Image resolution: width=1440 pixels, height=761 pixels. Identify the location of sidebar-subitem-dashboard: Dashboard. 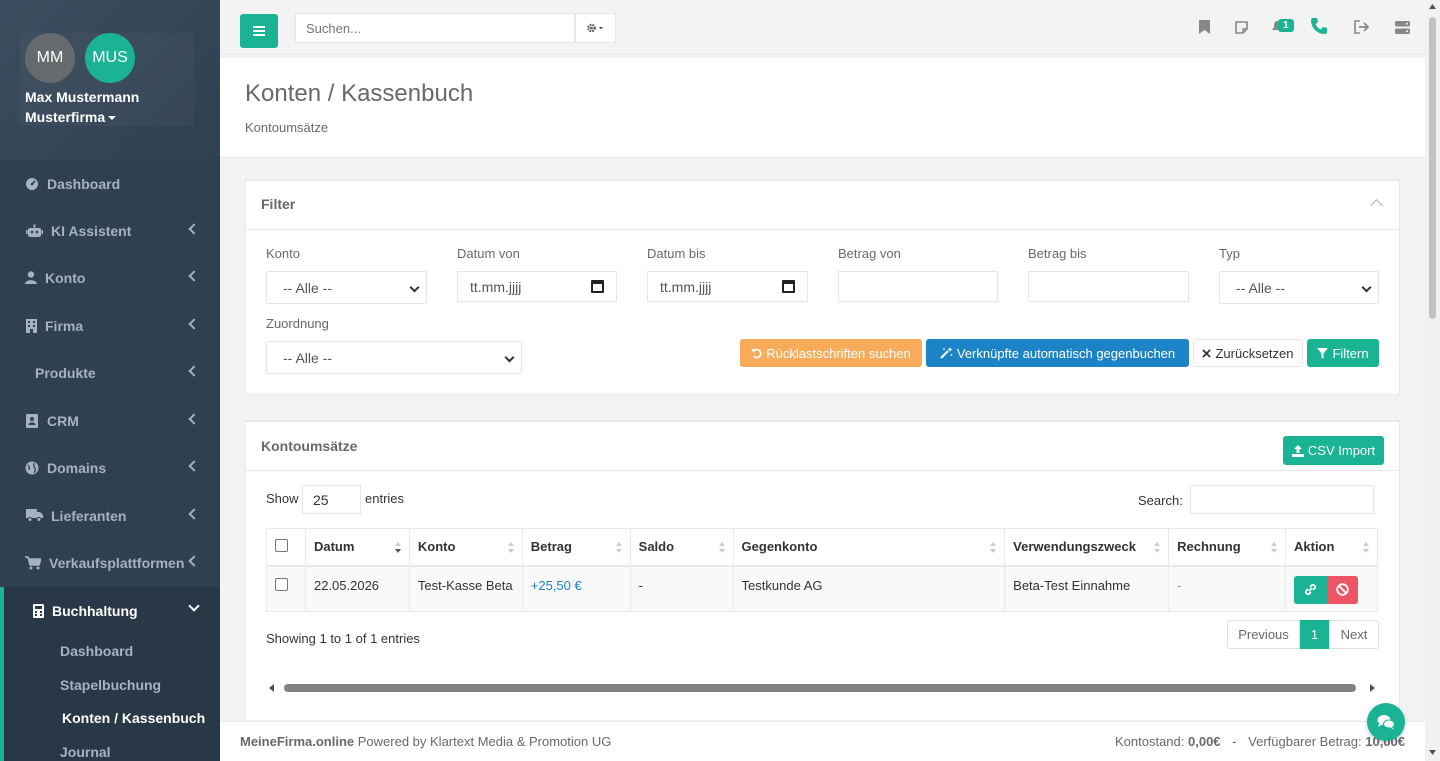
(96, 651).